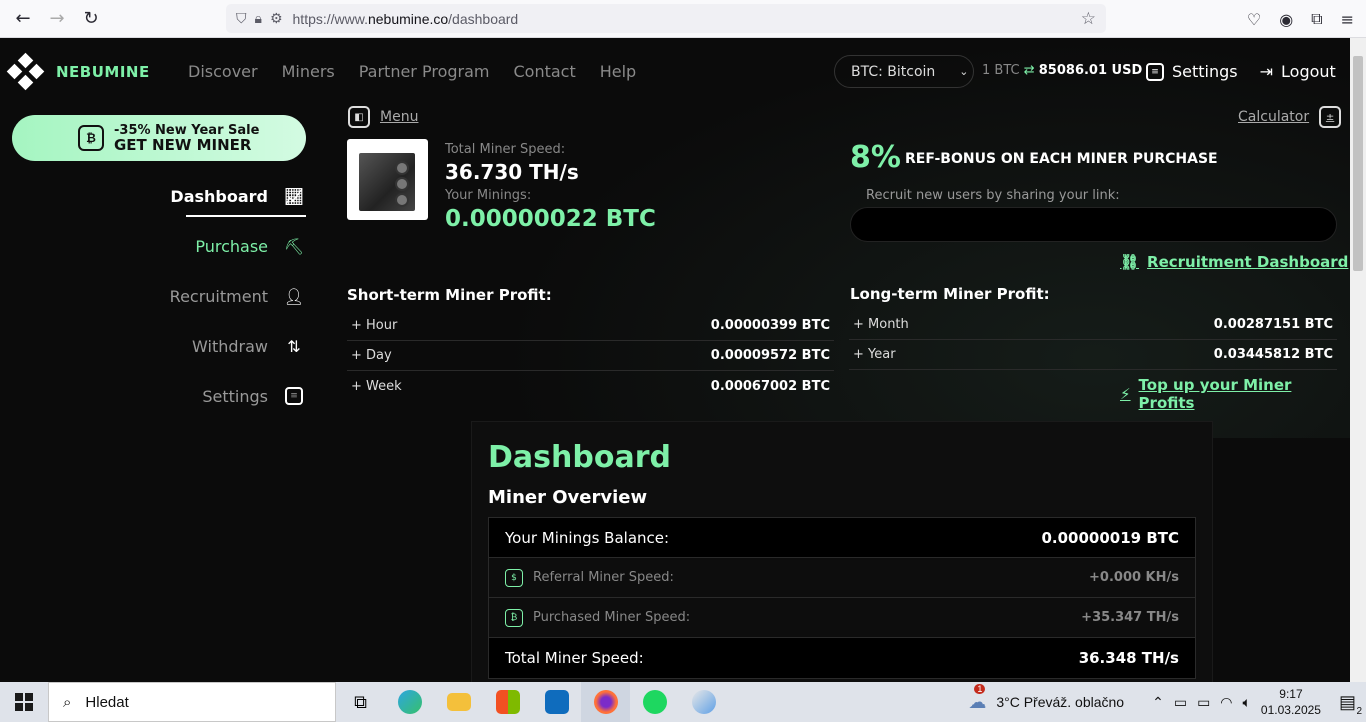 This screenshot has width=1366, height=722. I want to click on logout-icon: ⇥, so click(1266, 71).